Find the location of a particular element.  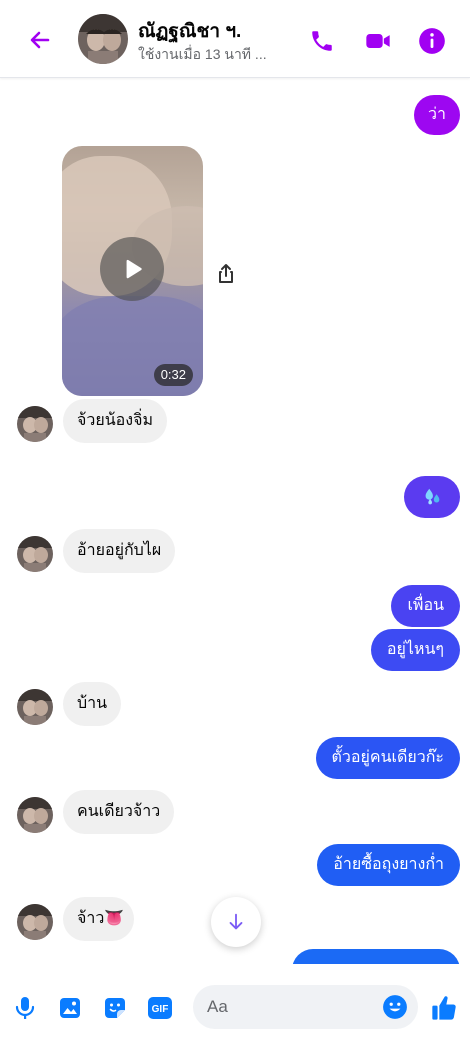

video-camera-icon is located at coordinates (378, 41).